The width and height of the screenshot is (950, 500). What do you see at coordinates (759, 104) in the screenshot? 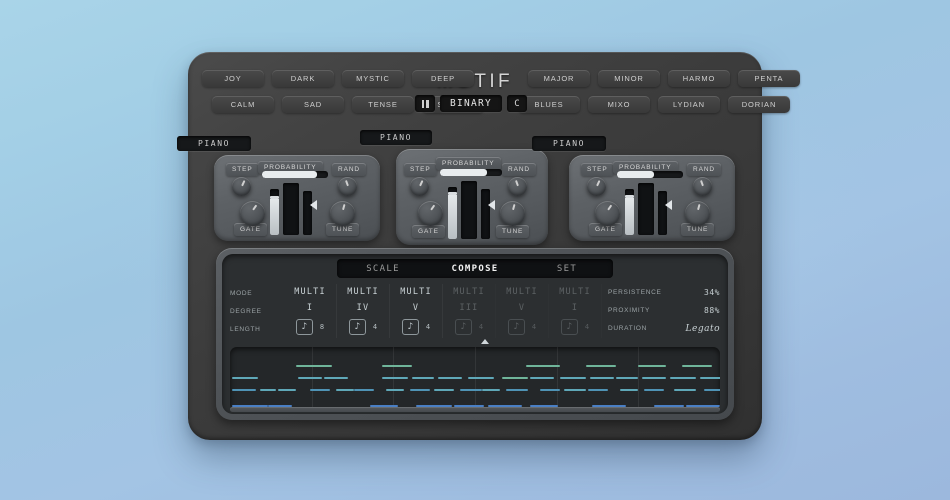
I see `scale-button-dorian: DORIAN` at bounding box center [759, 104].